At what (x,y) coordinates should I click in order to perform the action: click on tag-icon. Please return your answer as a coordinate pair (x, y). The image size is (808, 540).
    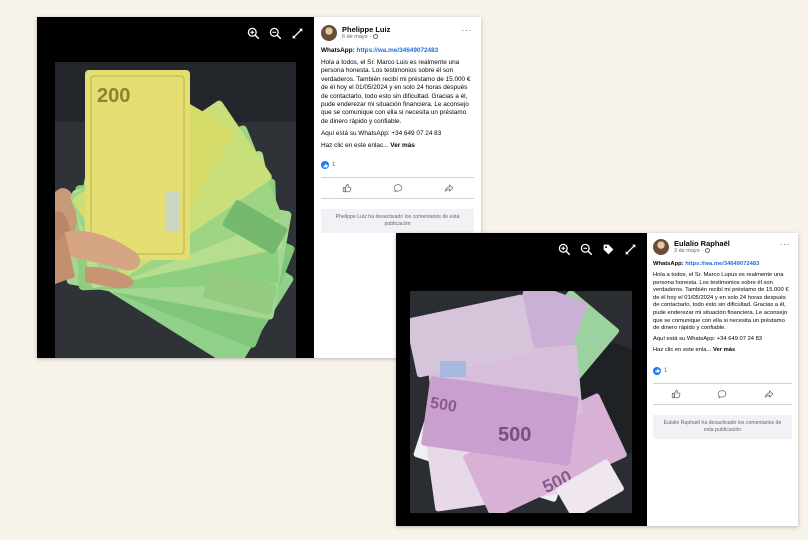
    Looking at the image, I should click on (608, 249).